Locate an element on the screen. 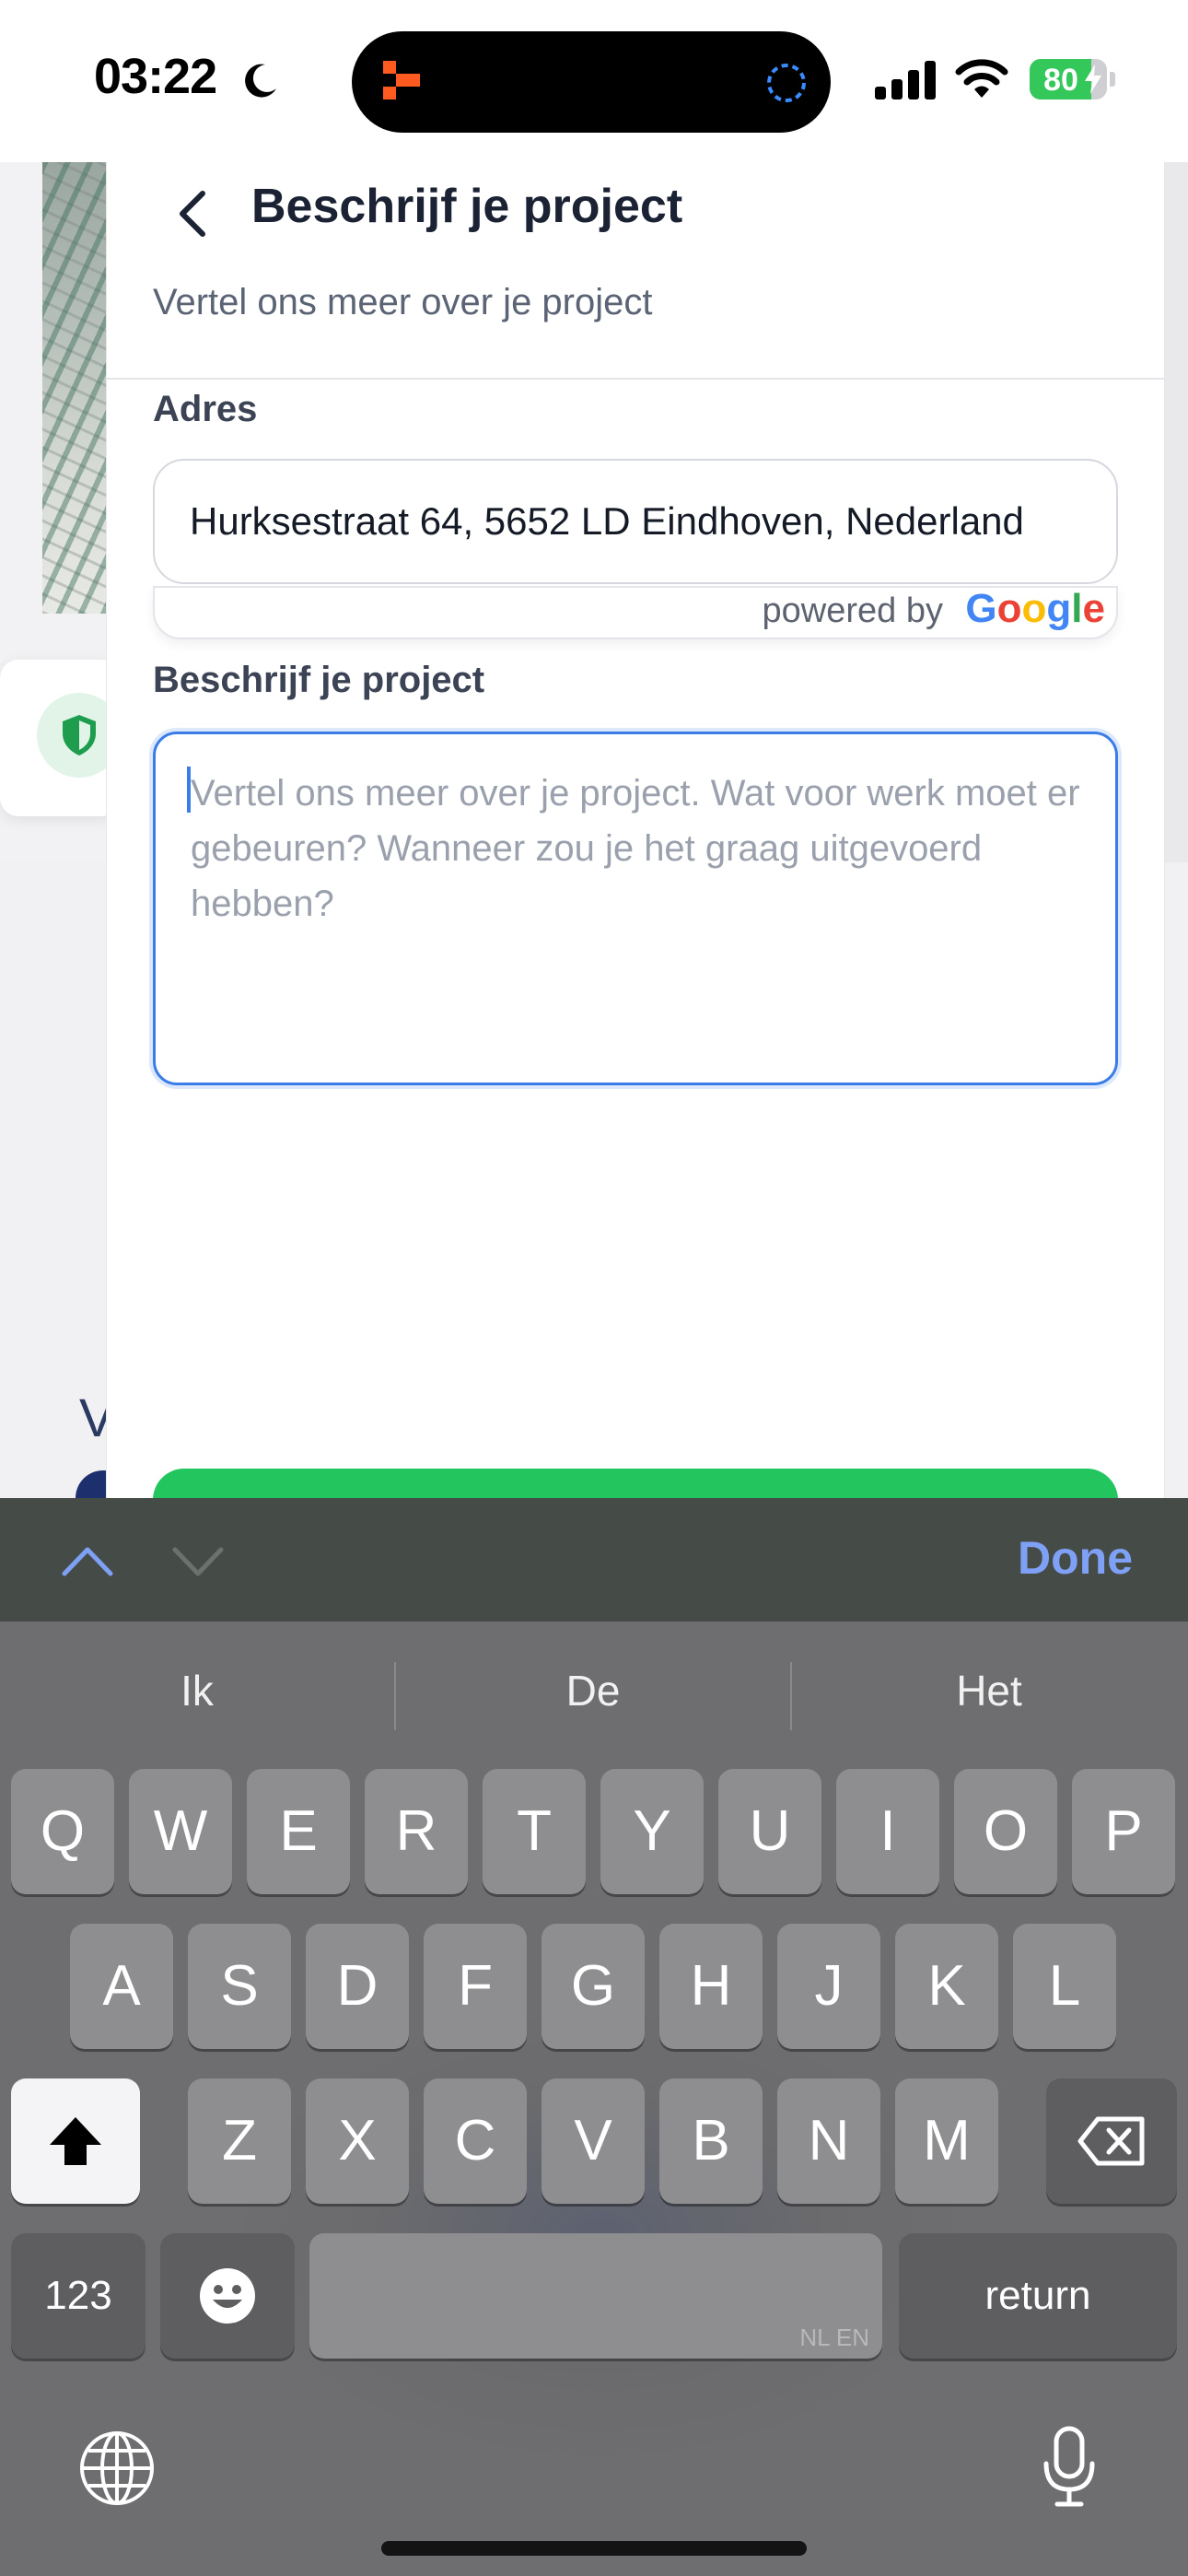 The height and width of the screenshot is (2576, 1188). page-subtitle: Vertel ons meer over je project is located at coordinates (403, 302).